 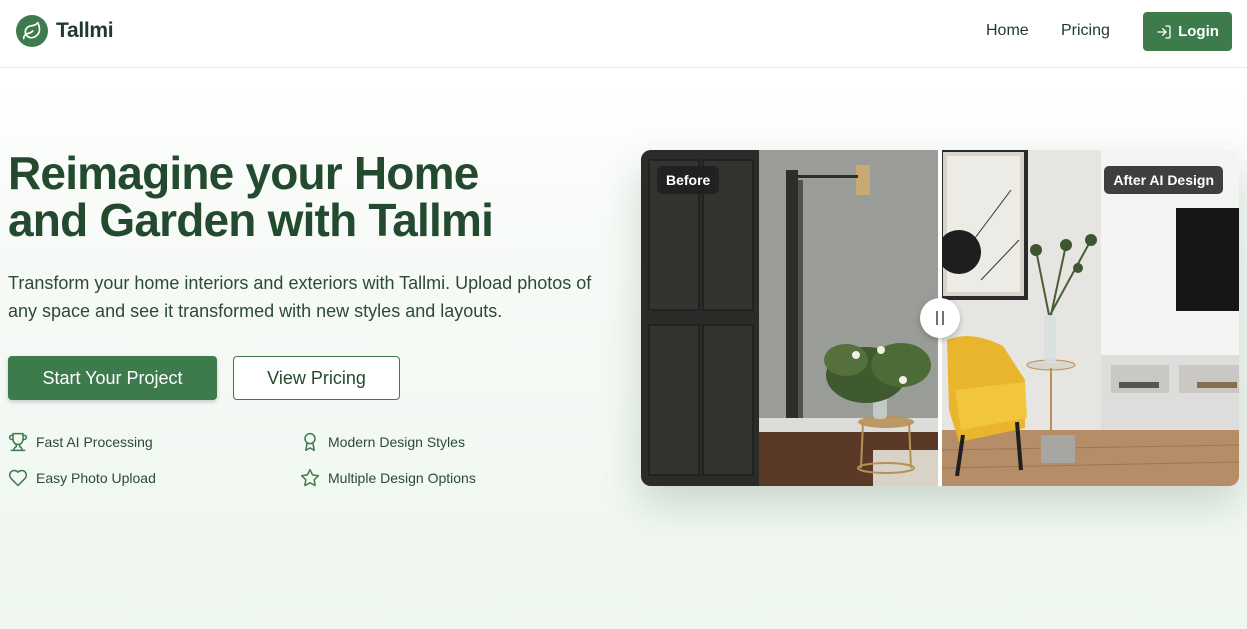 I want to click on feature-label: Multiple Design Options, so click(x=402, y=478).